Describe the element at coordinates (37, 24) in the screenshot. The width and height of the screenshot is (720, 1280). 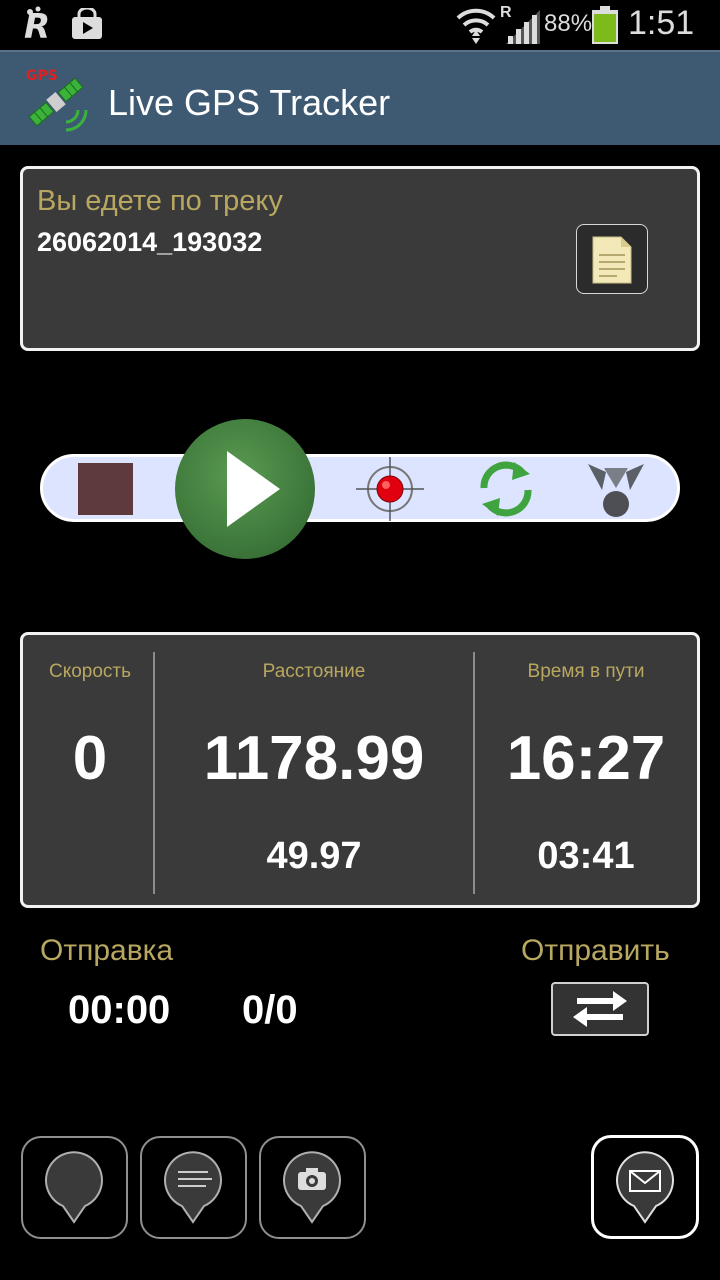
I see `notification-r-icon: R` at that location.